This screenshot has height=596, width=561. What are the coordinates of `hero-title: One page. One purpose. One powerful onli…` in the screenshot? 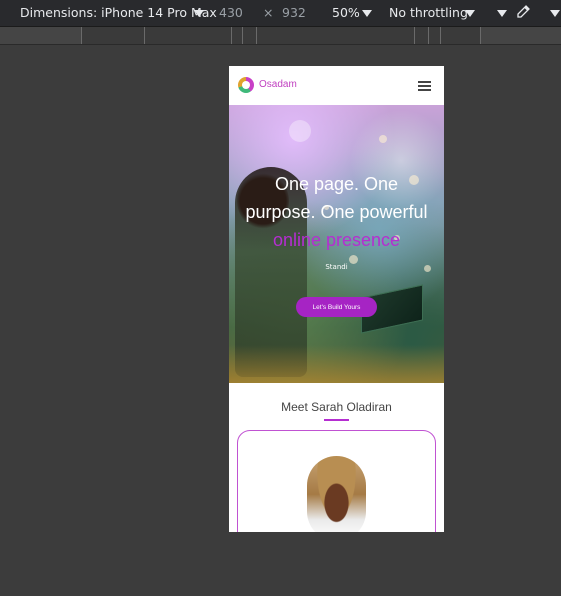 It's located at (336, 212).